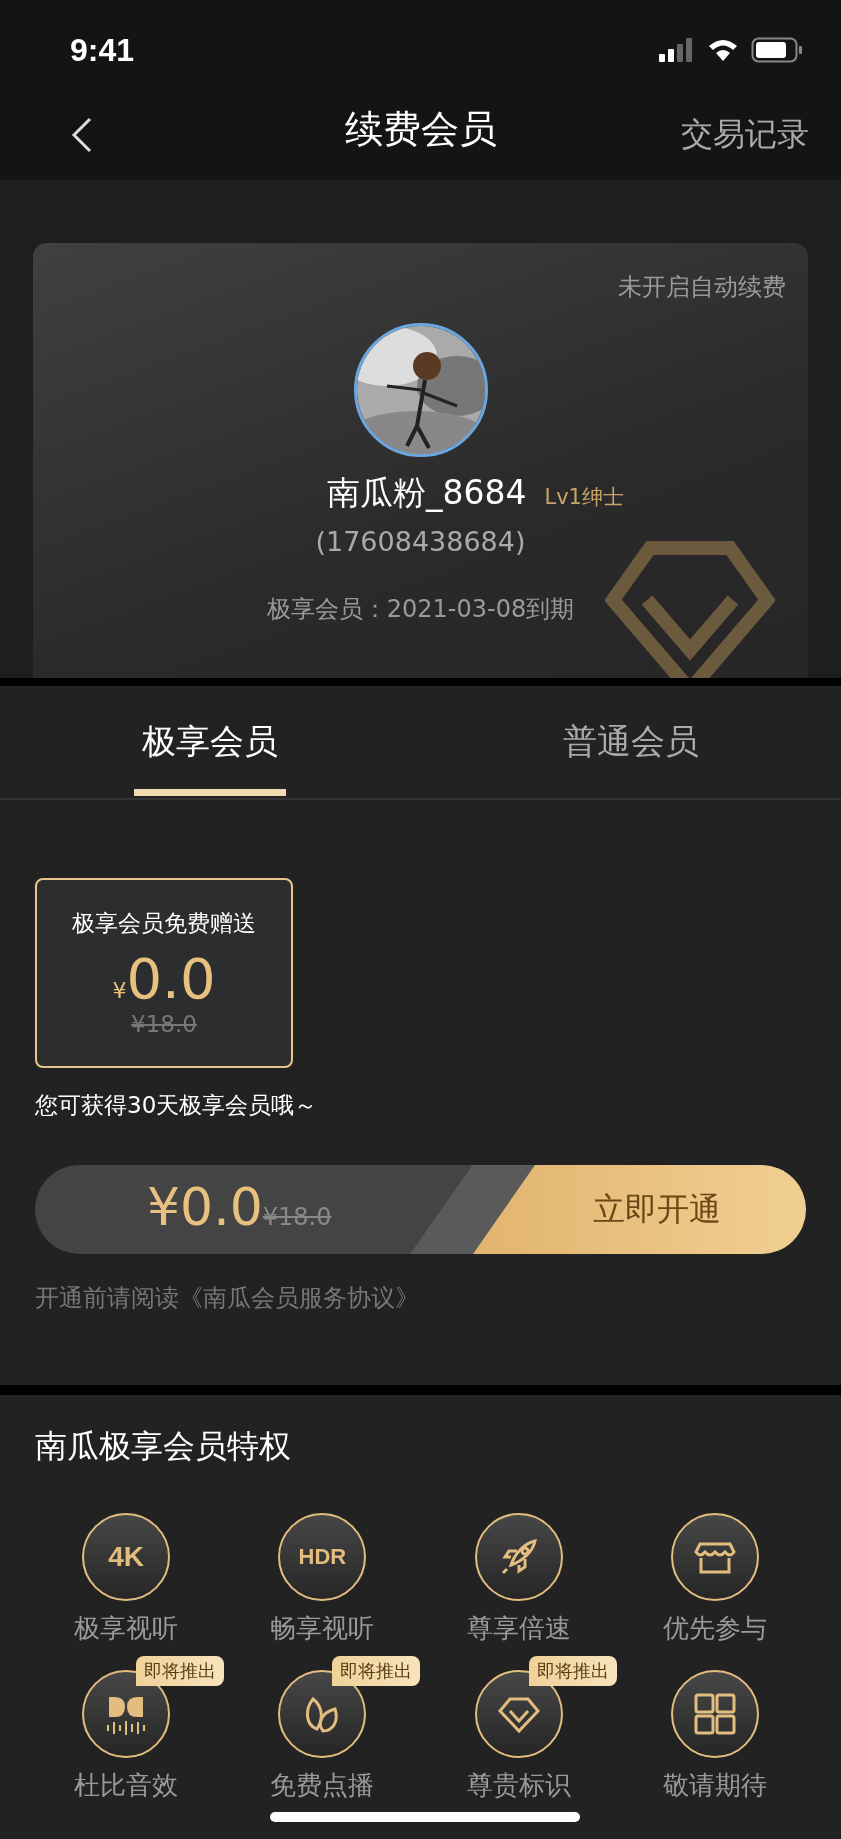 The width and height of the screenshot is (841, 1839). Describe the element at coordinates (322, 1785) in the screenshot. I see `privilege-label: 免费点播` at that location.